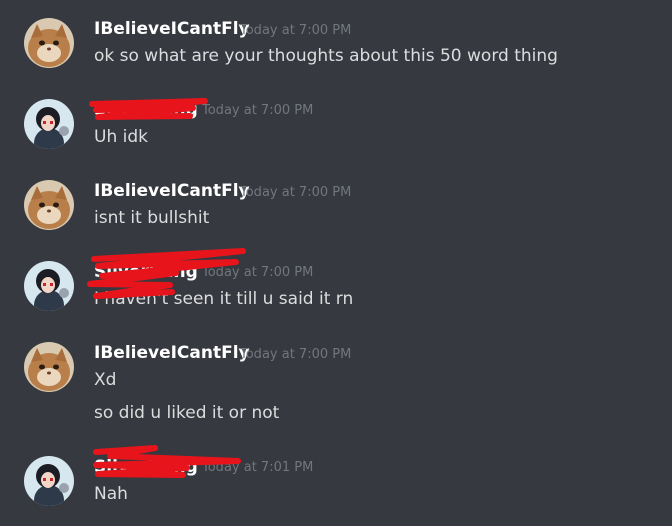 The width and height of the screenshot is (672, 526). I want to click on message-timestamp: Today at 7:01 PM, so click(258, 467).